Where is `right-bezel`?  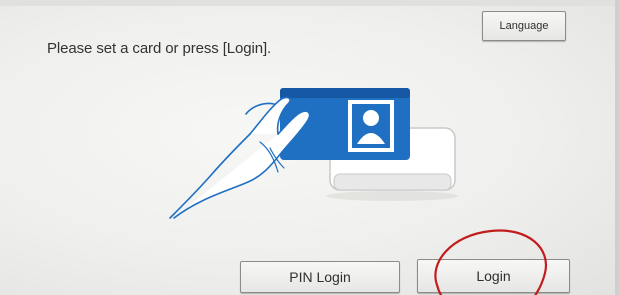 right-bezel is located at coordinates (617, 147).